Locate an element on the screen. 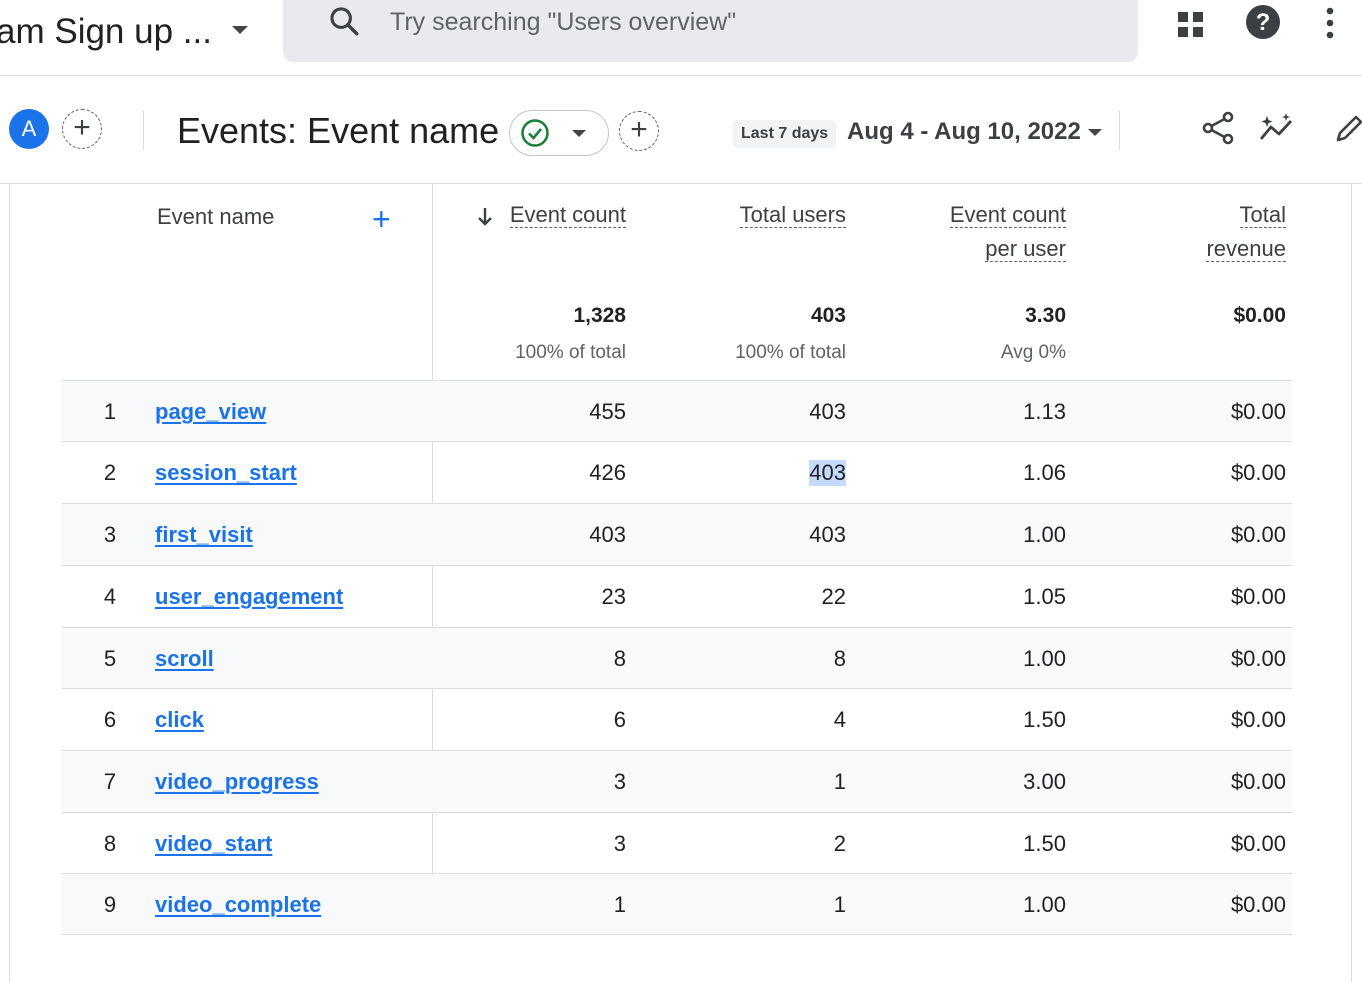  check-circle-icon is located at coordinates (535, 133).